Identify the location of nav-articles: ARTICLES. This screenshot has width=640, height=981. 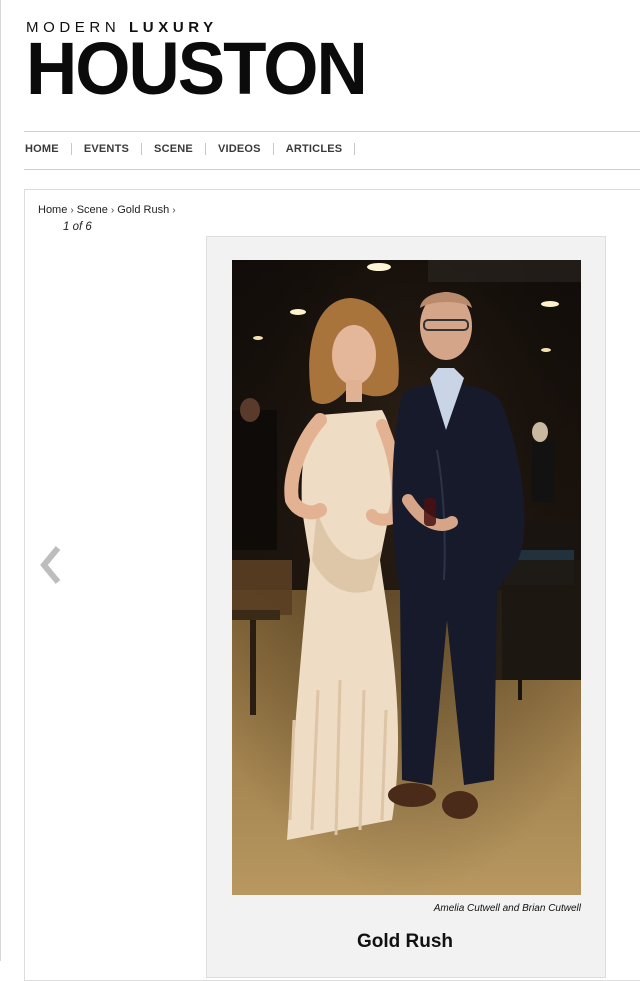
(314, 149).